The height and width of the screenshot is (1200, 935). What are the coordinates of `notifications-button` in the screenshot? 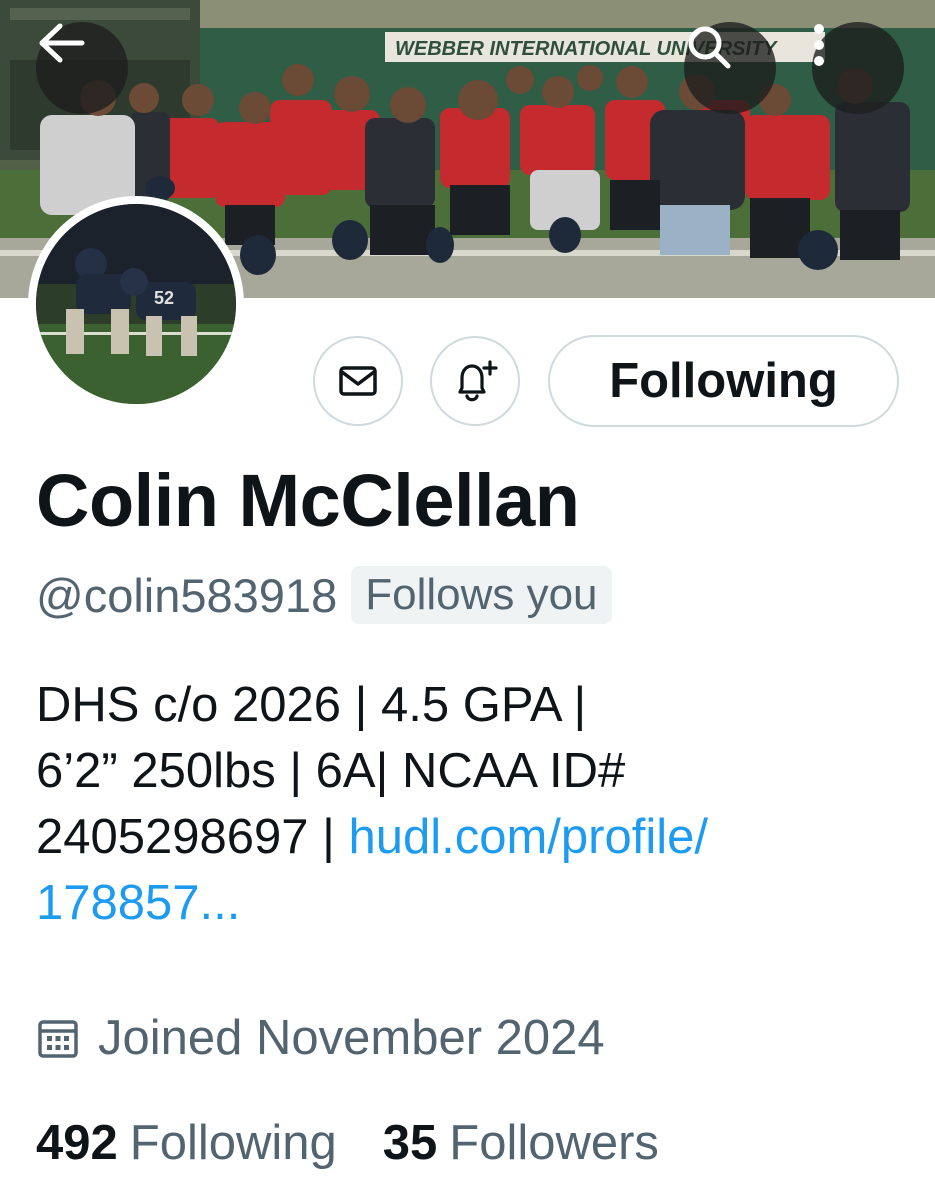 It's located at (475, 381).